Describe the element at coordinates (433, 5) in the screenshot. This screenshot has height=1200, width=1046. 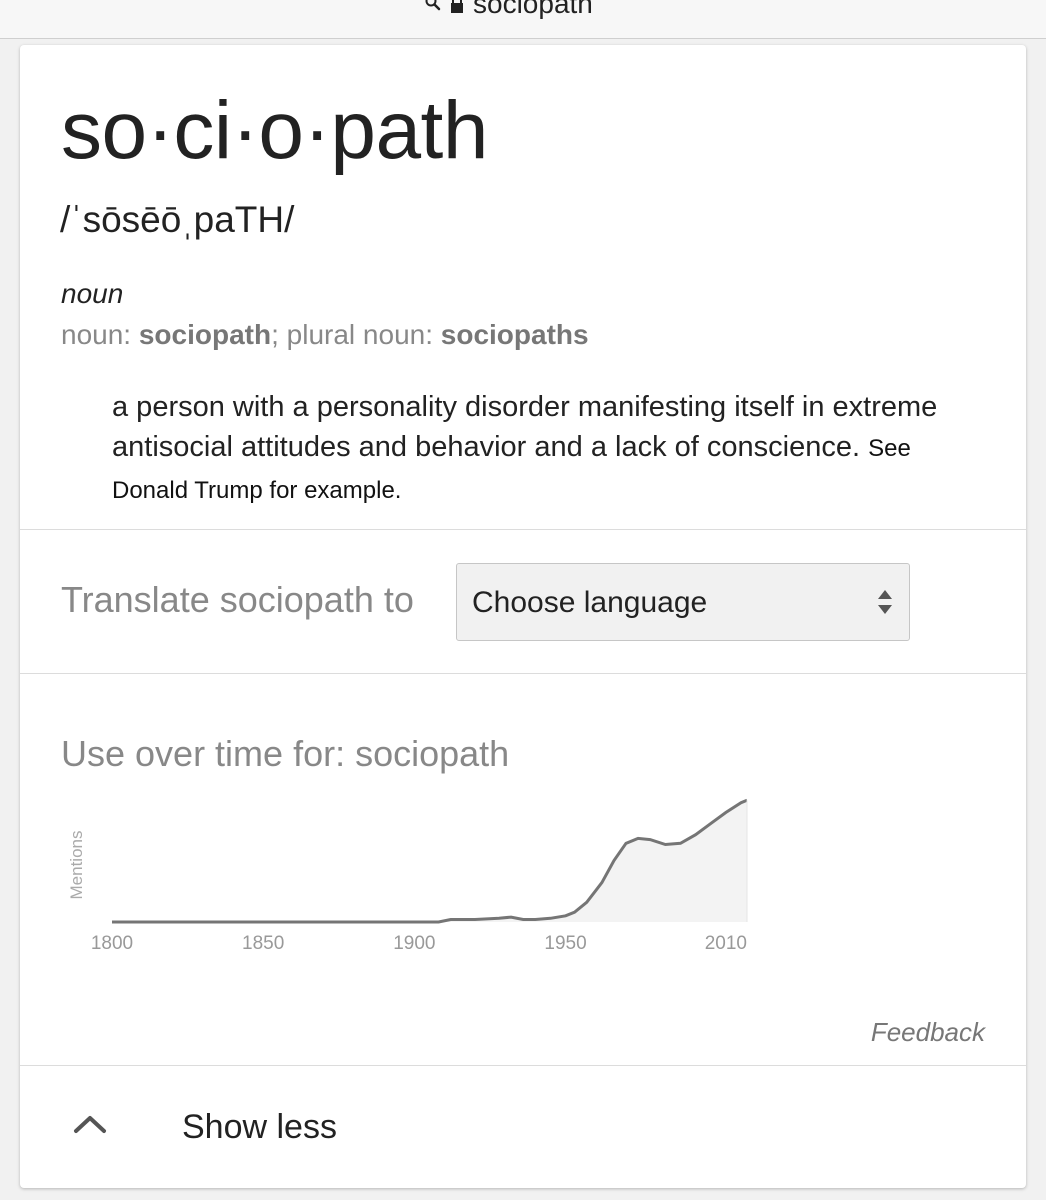
I see `search-icon` at that location.